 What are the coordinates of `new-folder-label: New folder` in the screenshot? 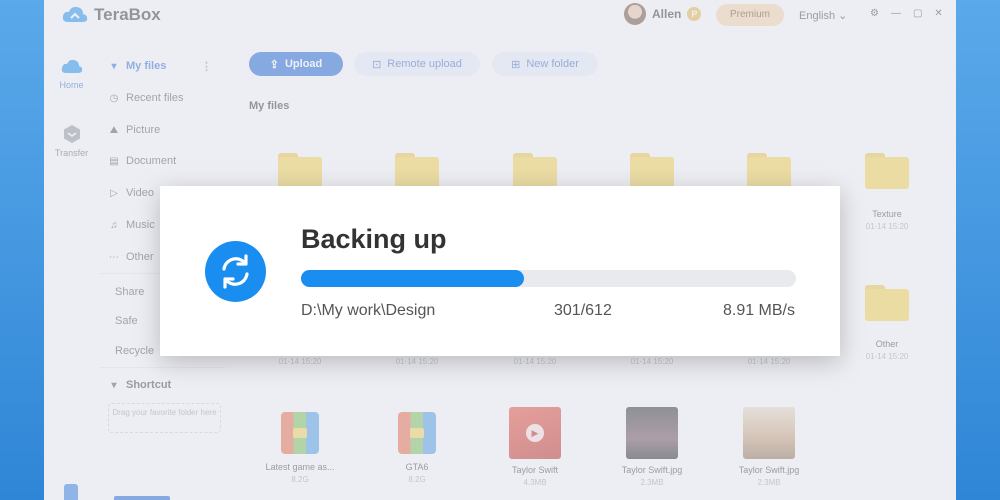 It's located at (552, 64).